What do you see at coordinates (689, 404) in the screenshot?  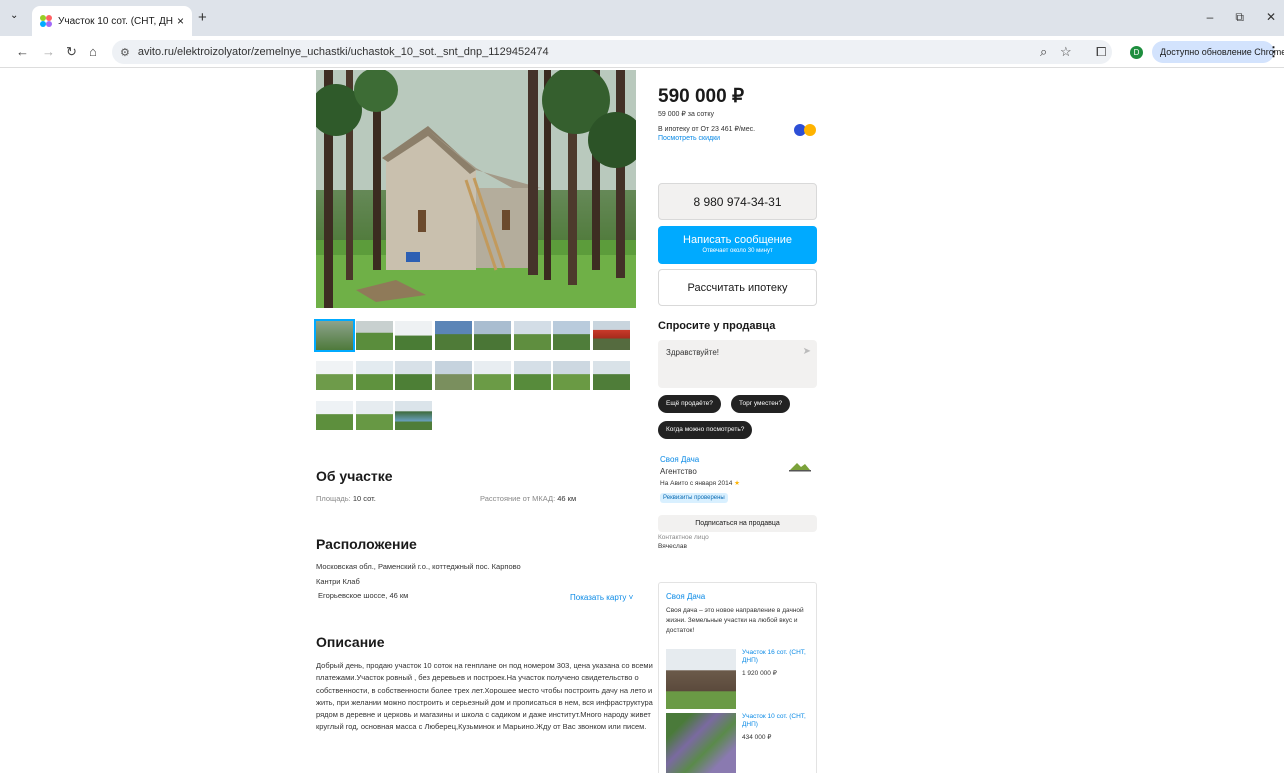 I see `quick-question-chip: Ещё продаёте?` at bounding box center [689, 404].